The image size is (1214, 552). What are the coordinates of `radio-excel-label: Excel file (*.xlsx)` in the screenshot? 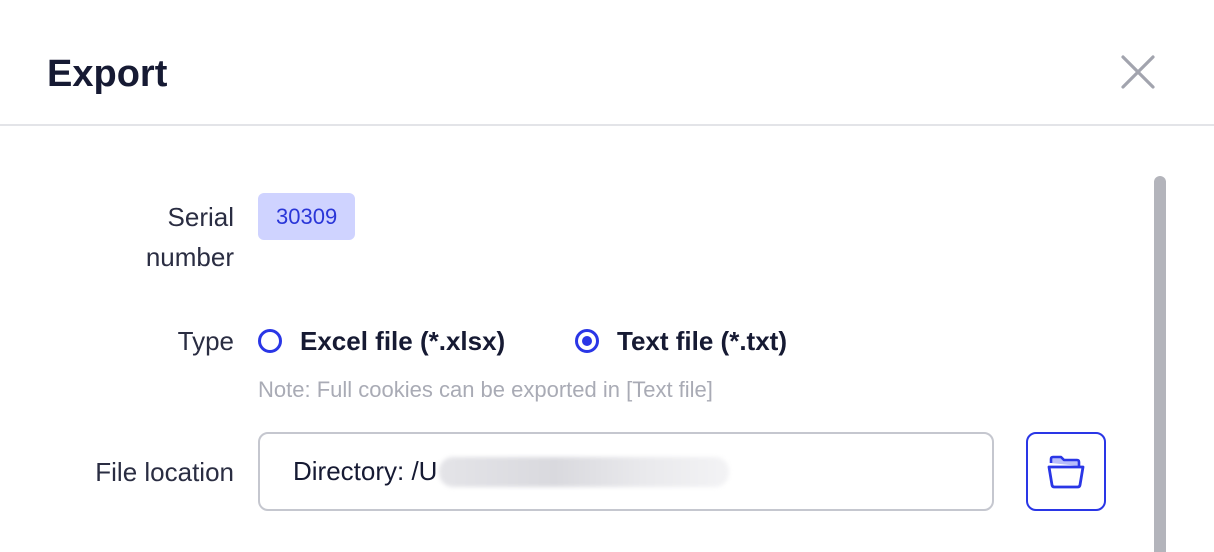 It's located at (403, 340).